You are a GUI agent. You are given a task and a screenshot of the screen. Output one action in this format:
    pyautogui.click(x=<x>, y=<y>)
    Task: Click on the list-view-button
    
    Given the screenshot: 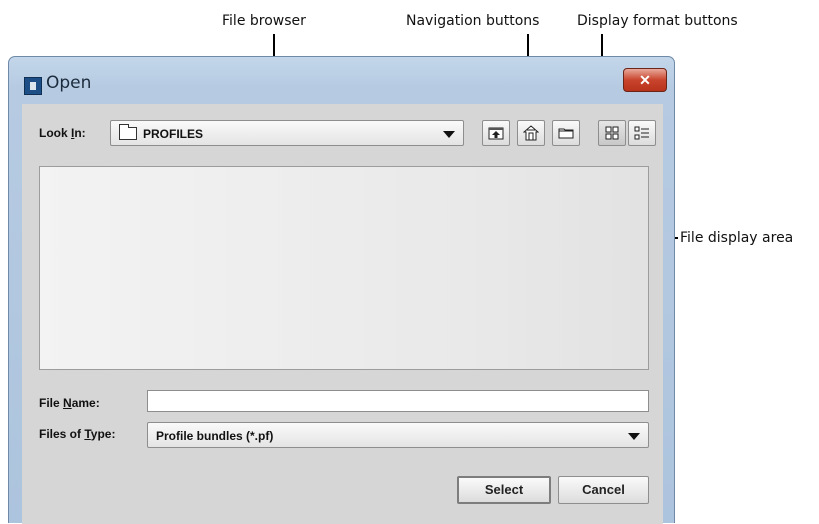 What is the action you would take?
    pyautogui.click(x=612, y=133)
    